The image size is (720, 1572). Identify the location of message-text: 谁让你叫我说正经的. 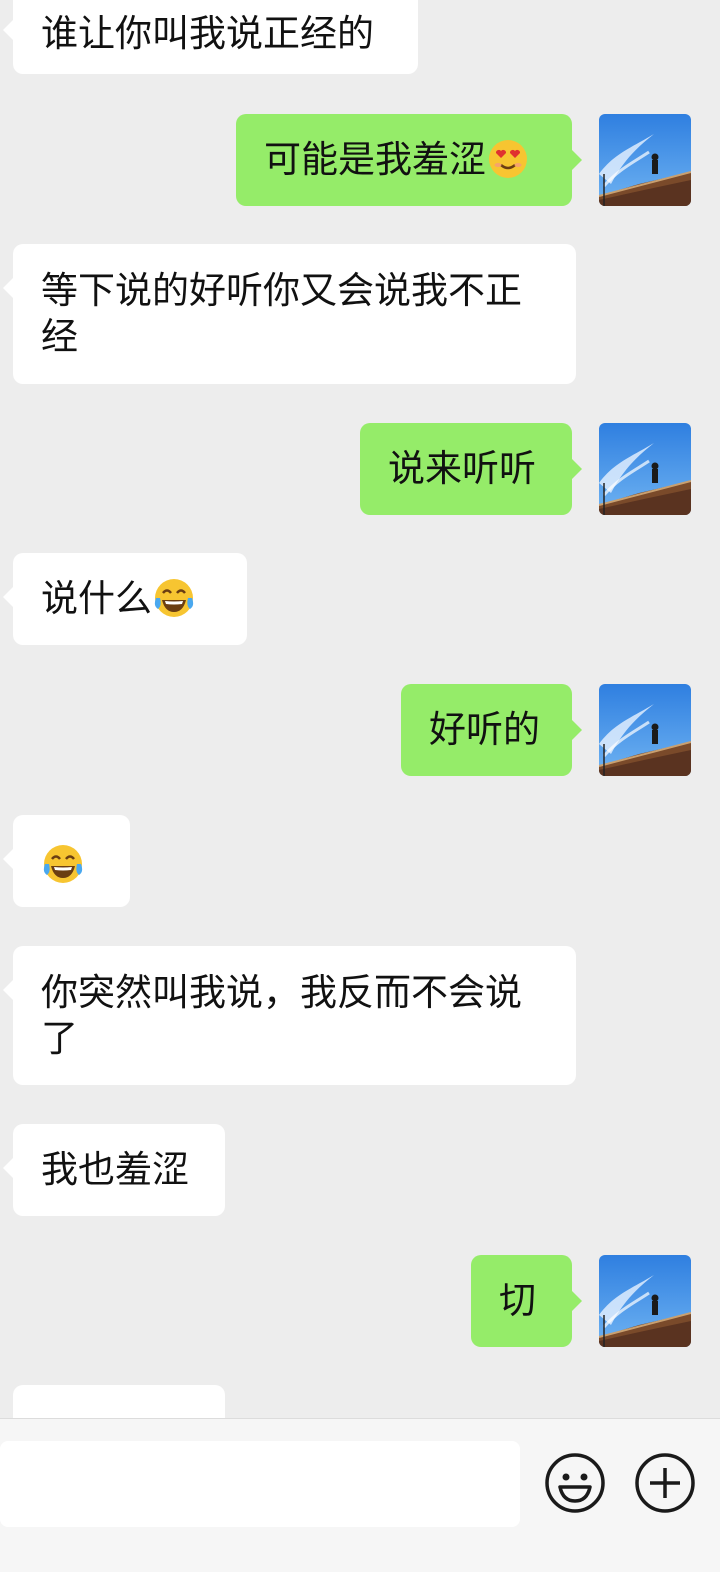
(207, 33).